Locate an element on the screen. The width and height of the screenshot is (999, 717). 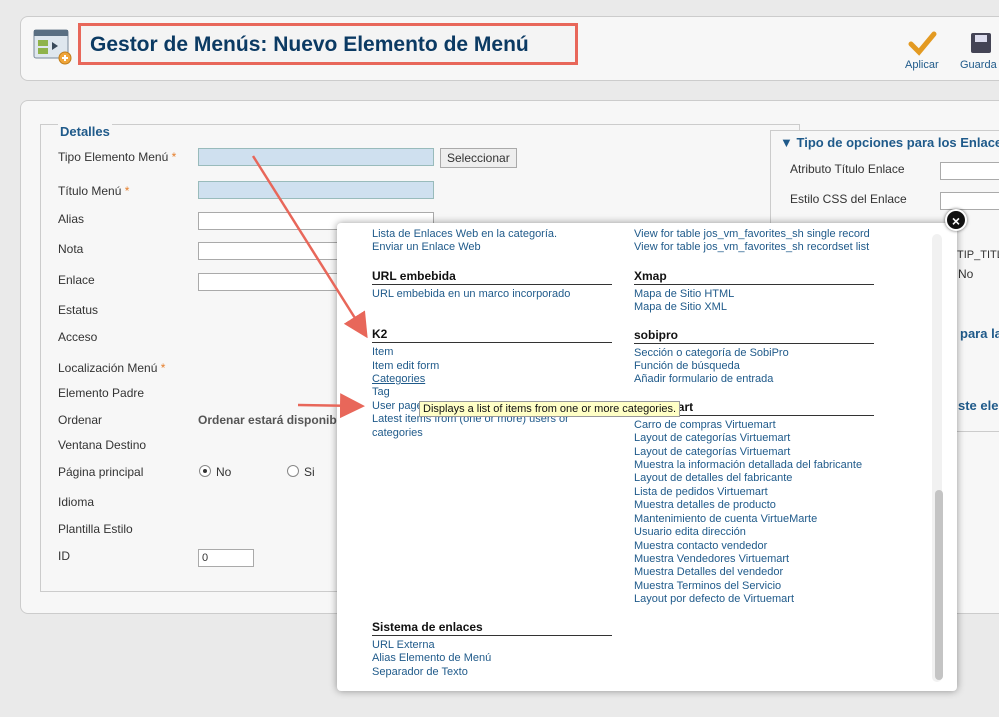
arrow-to-user-page is located at coordinates (331, 406).